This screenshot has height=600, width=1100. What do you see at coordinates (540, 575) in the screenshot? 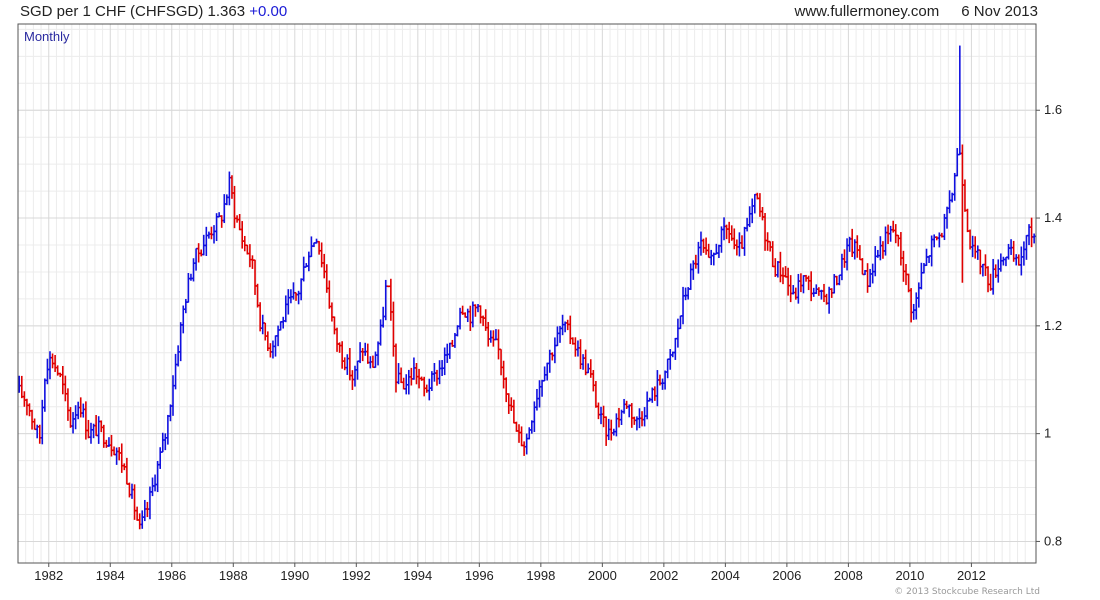
I see `x-tick-label: 1998` at bounding box center [540, 575].